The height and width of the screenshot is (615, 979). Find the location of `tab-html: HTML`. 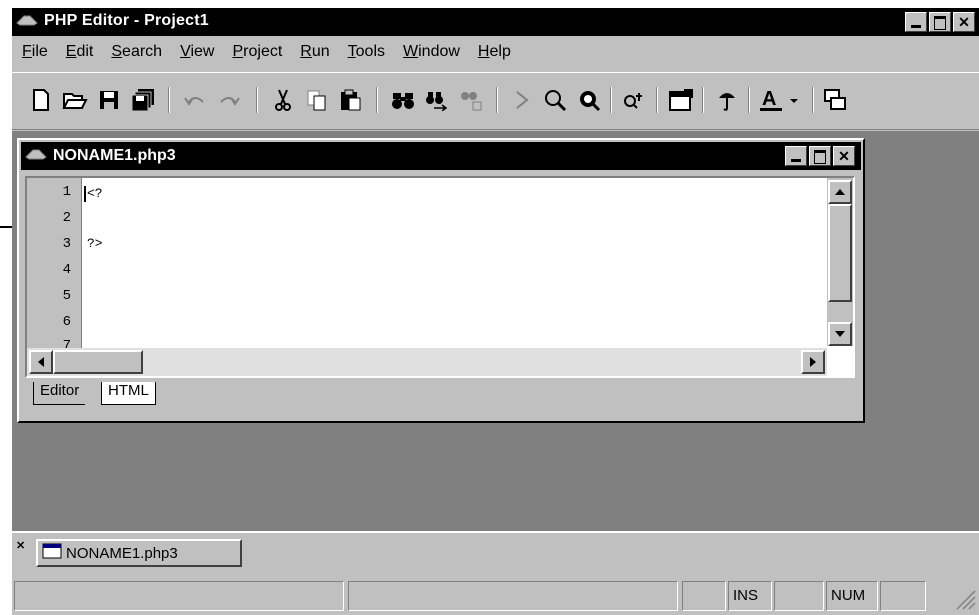

tab-html: HTML is located at coordinates (128, 393).